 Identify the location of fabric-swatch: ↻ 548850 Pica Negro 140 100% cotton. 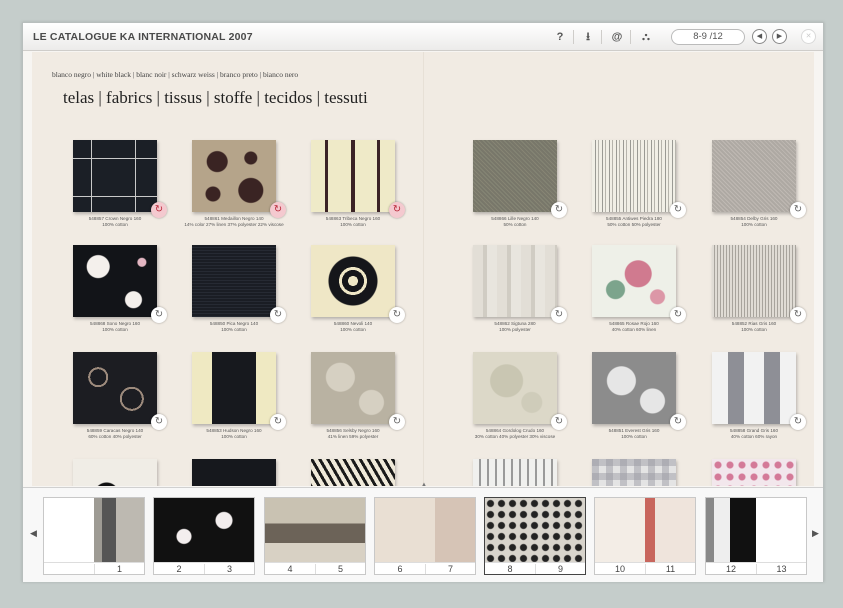
(239, 288).